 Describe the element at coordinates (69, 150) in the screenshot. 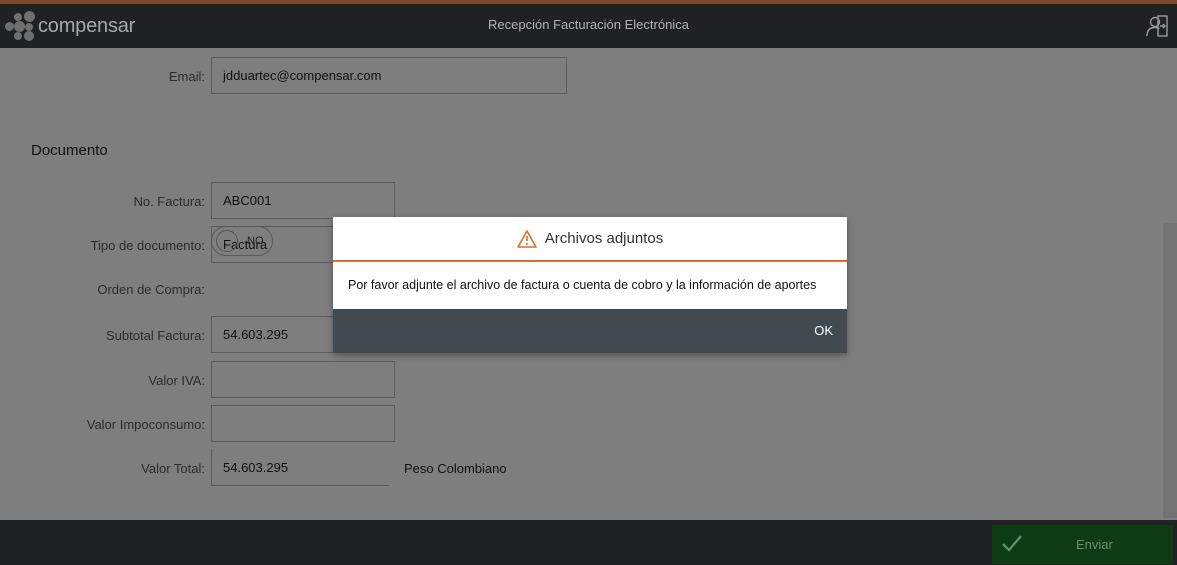

I see `section-title: Documento` at that location.